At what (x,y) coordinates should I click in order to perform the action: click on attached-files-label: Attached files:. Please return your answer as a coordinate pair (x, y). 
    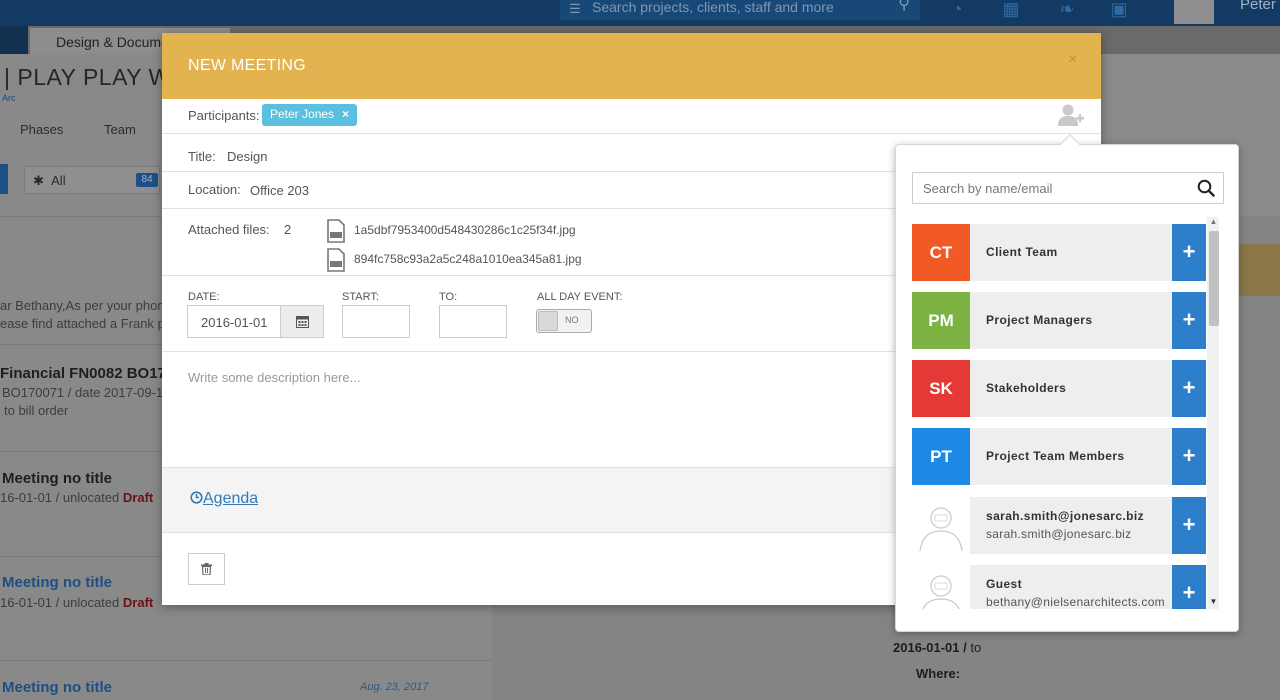
    Looking at the image, I should click on (229, 229).